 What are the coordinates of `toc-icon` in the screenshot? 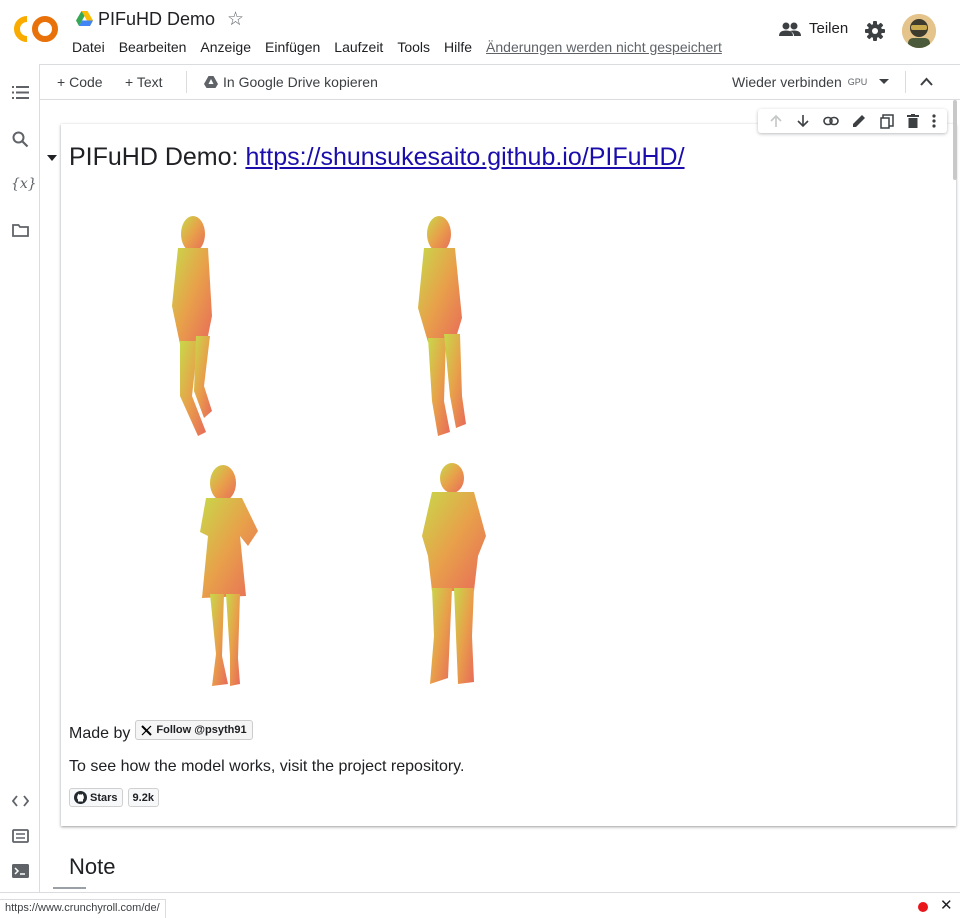 It's located at (20, 92).